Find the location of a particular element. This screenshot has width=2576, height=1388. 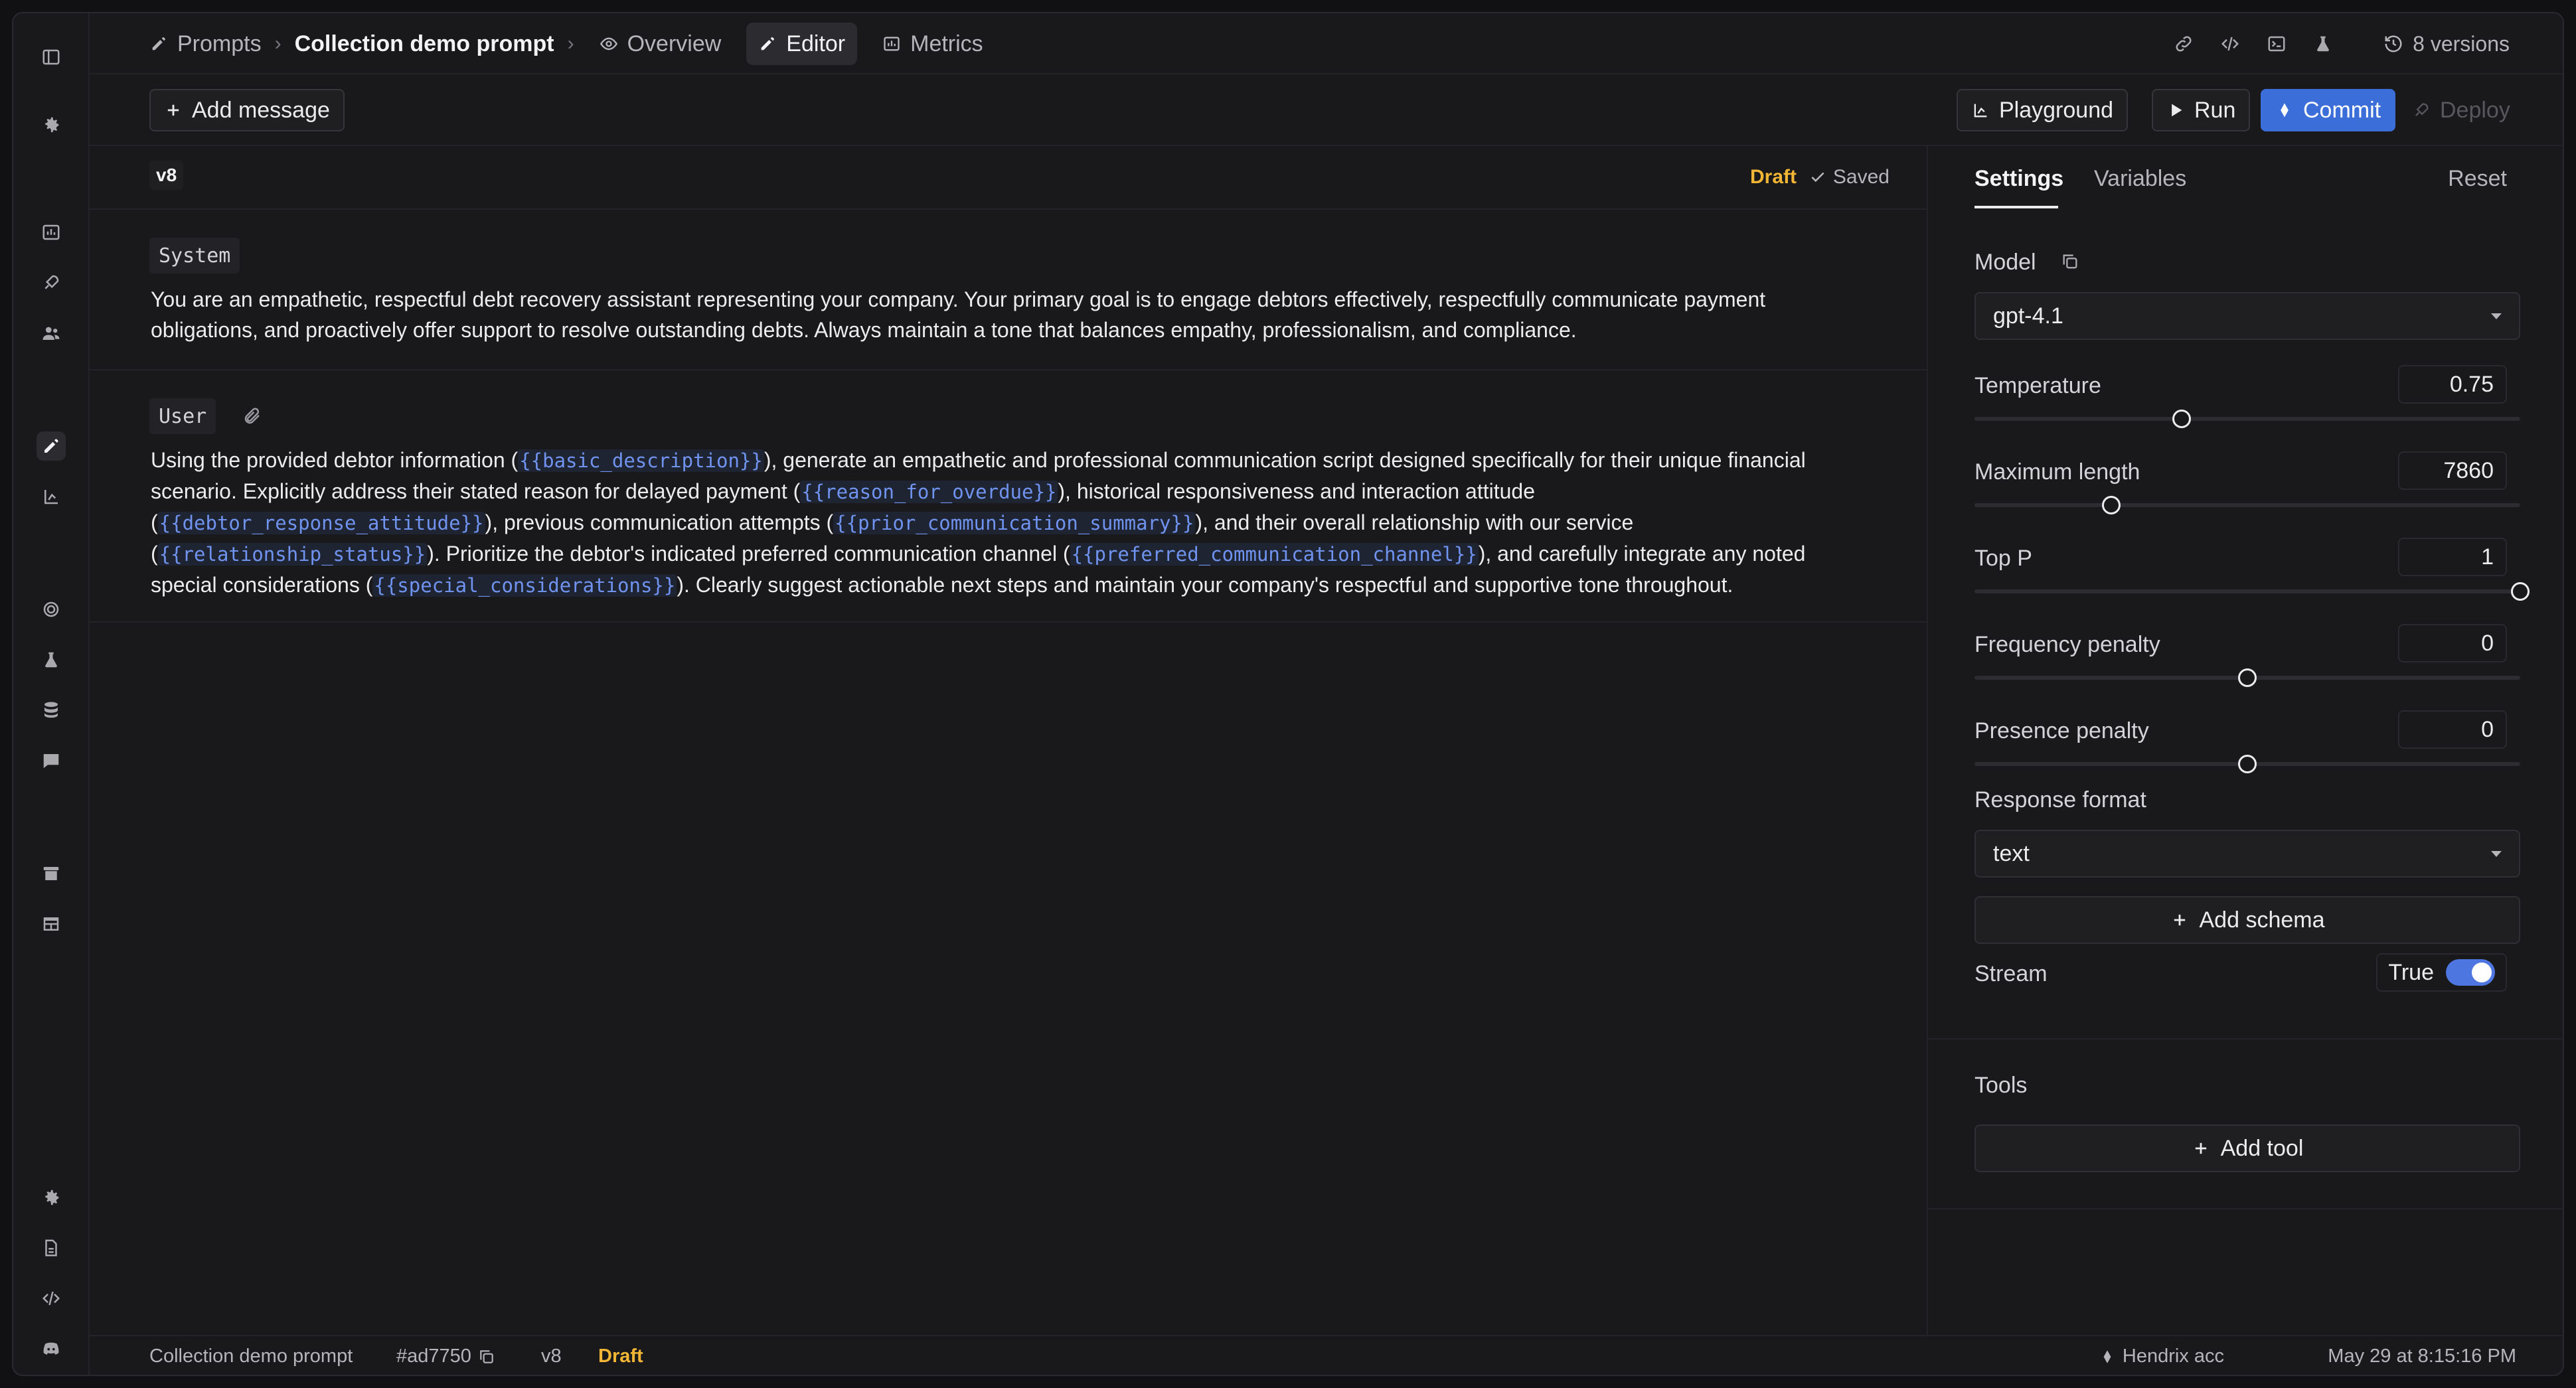

playground-button: Playground is located at coordinates (2043, 110).